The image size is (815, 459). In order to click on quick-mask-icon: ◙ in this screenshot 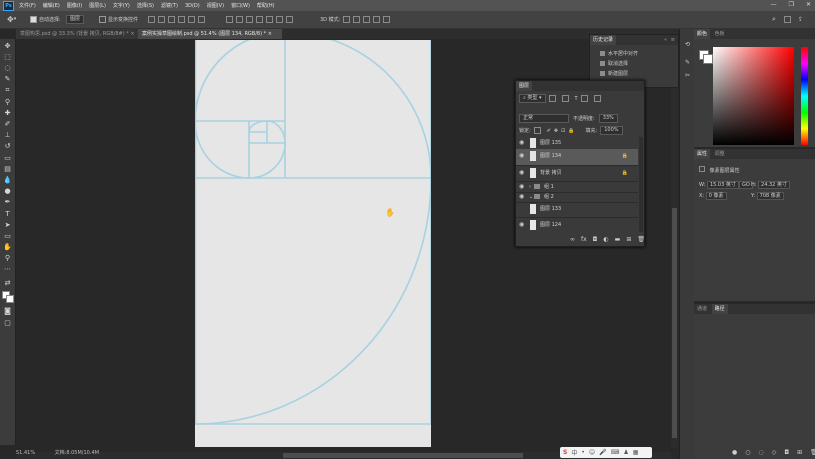, I will do `click(7, 311)`.